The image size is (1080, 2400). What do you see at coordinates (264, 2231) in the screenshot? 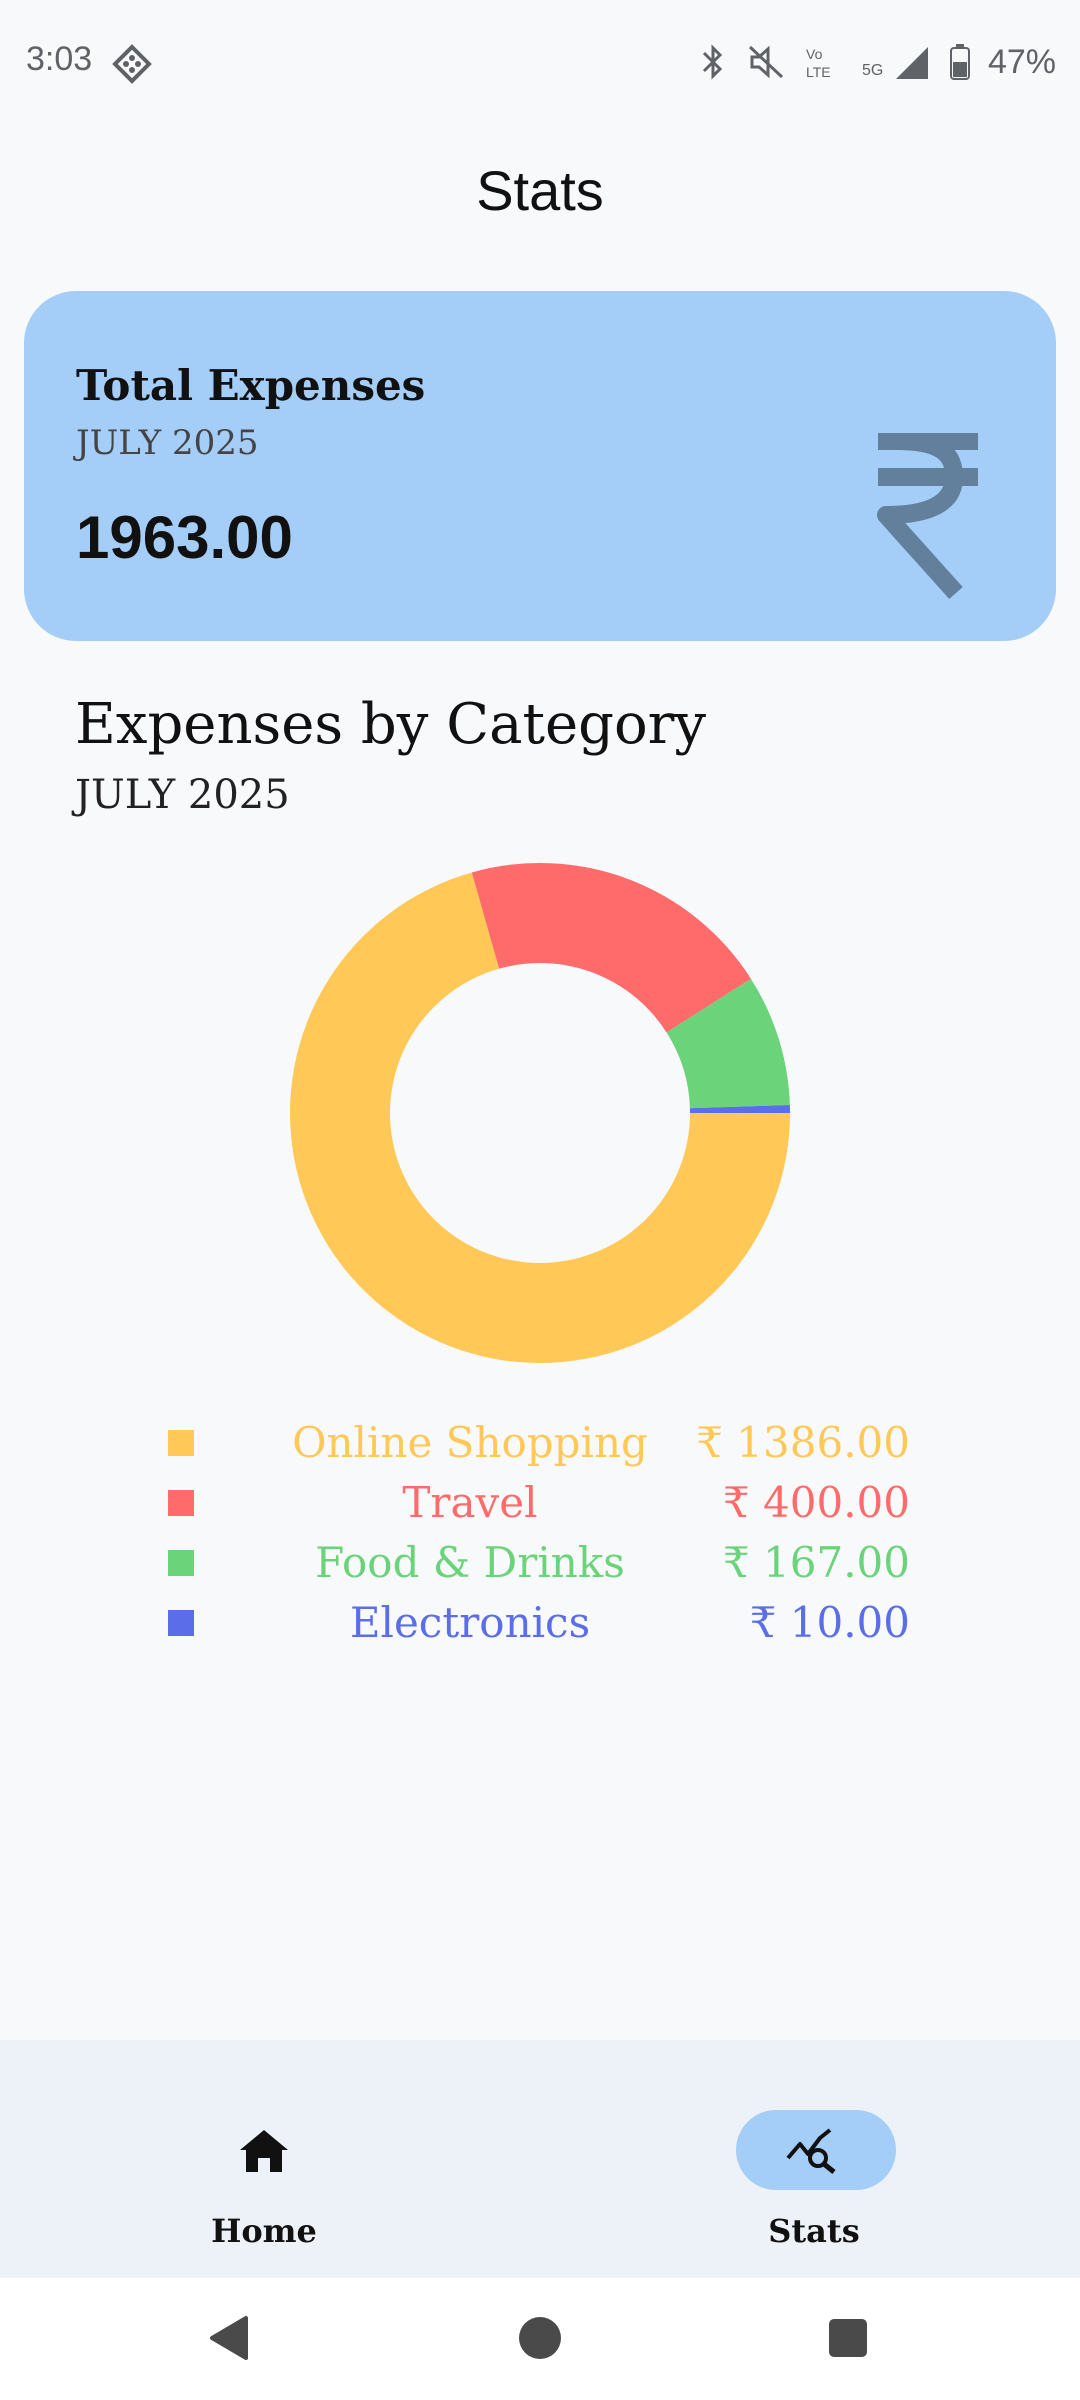
I see `nav-label-home: Home` at bounding box center [264, 2231].